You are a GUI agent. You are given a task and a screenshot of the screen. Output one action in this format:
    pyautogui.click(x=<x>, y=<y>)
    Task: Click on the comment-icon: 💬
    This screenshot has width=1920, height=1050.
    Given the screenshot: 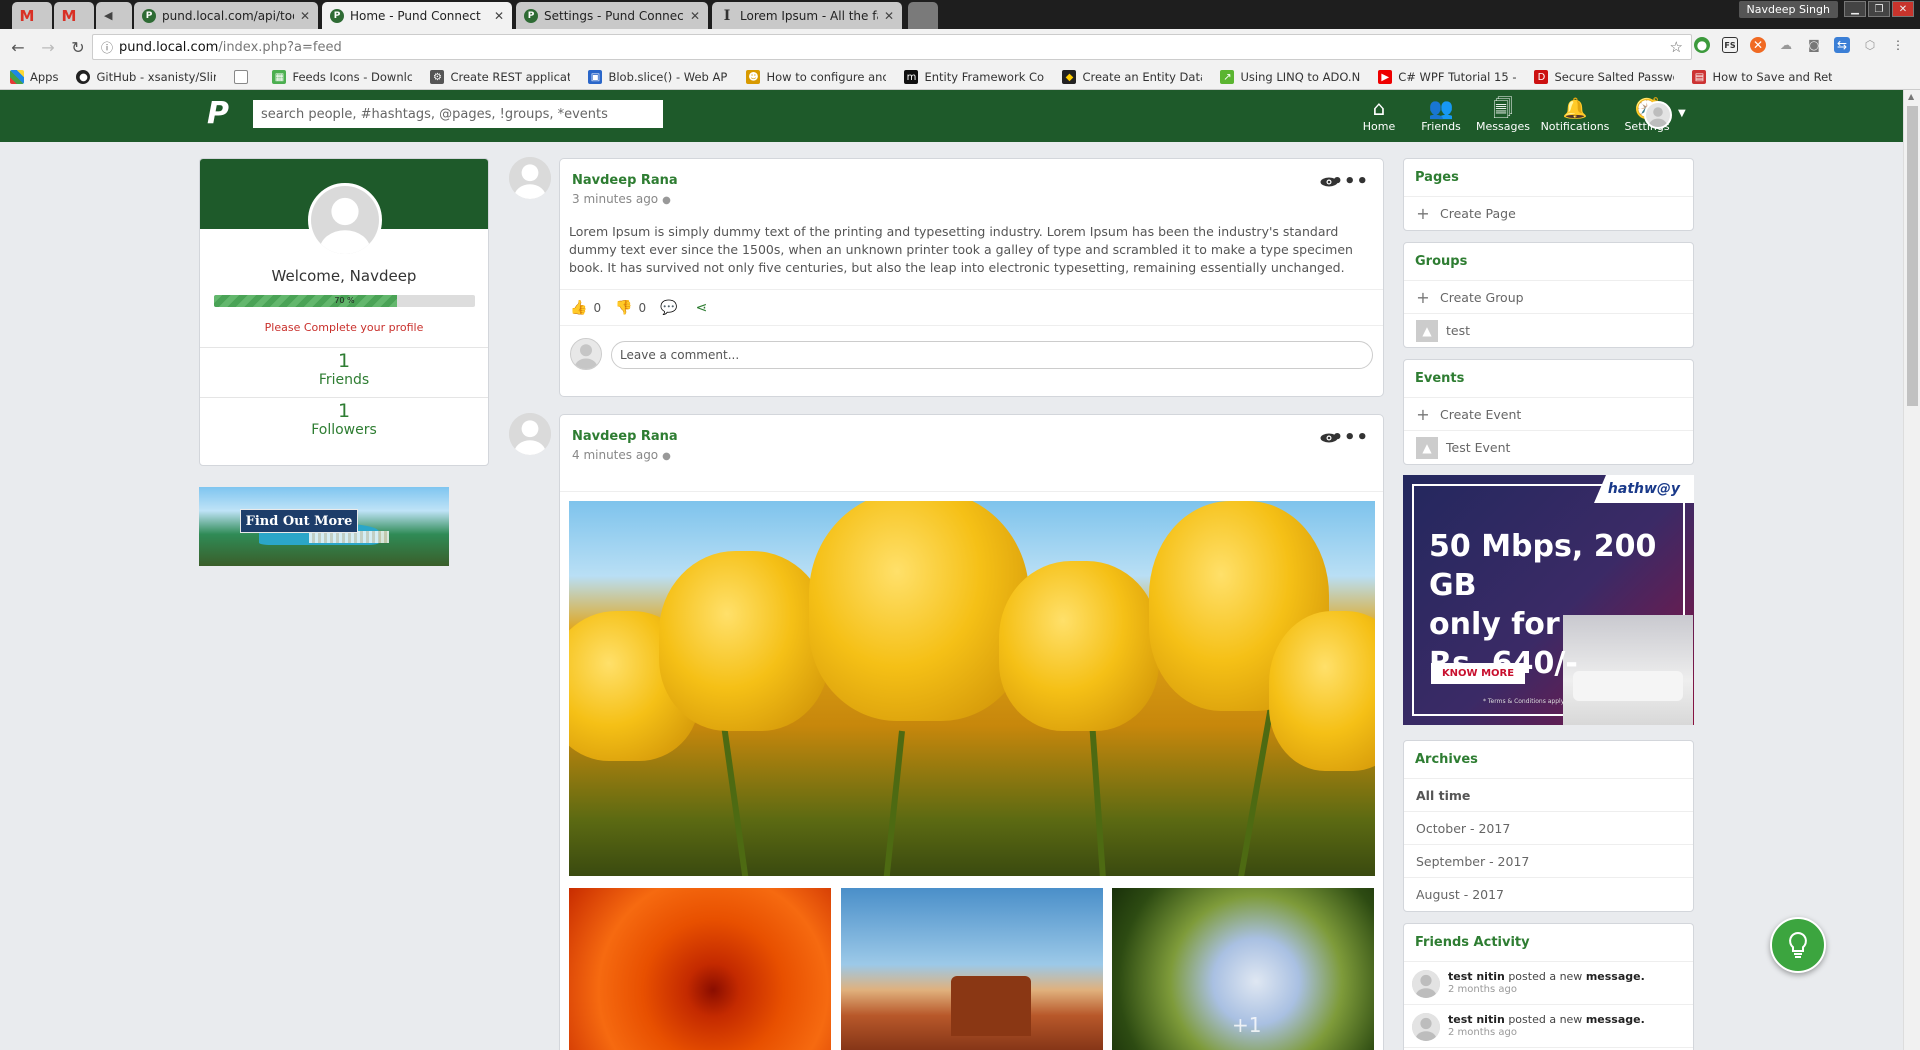 What is the action you would take?
    pyautogui.click(x=668, y=308)
    